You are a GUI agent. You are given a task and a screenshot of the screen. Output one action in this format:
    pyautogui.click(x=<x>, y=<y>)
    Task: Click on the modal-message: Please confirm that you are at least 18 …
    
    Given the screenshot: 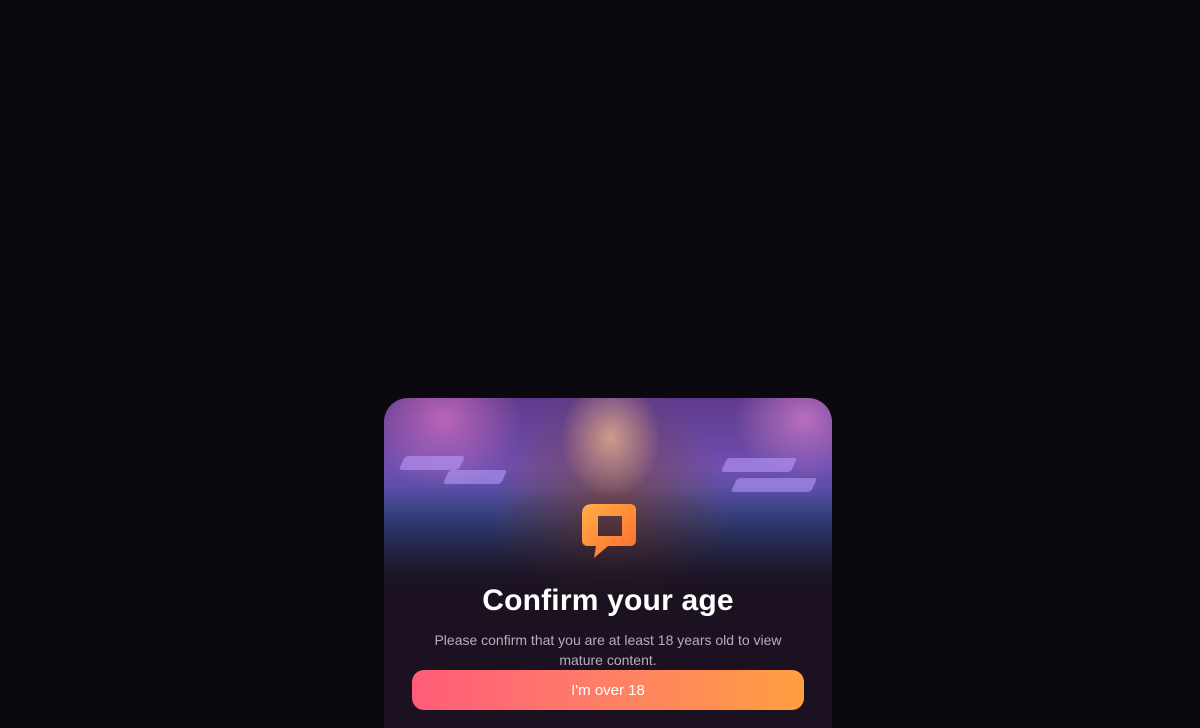 What is the action you would take?
    pyautogui.click(x=608, y=650)
    